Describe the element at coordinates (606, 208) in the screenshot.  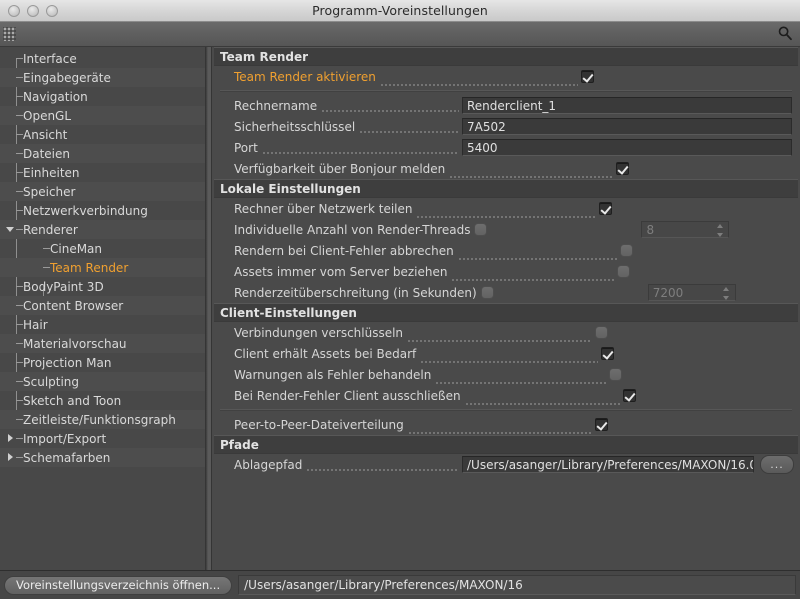
I see `checkbox-rechner-uber-netzwerk-teilen` at that location.